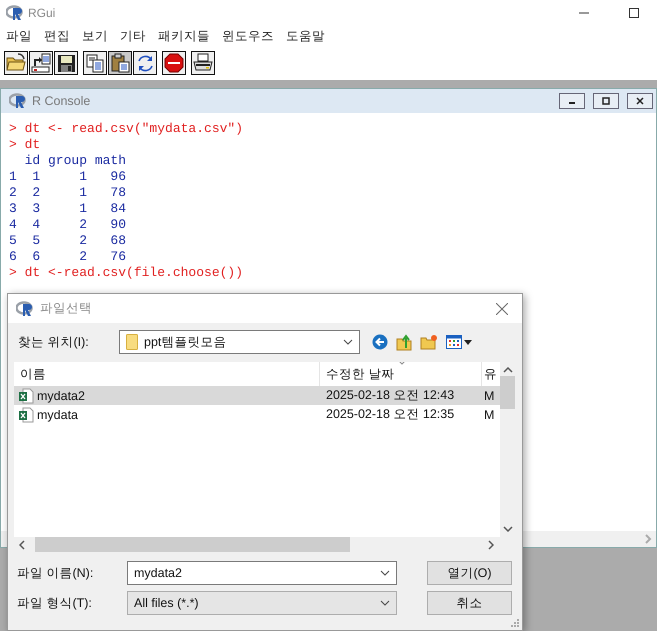  Describe the element at coordinates (67, 177) in the screenshot. I see `output-line: 1 1 1 96` at that location.